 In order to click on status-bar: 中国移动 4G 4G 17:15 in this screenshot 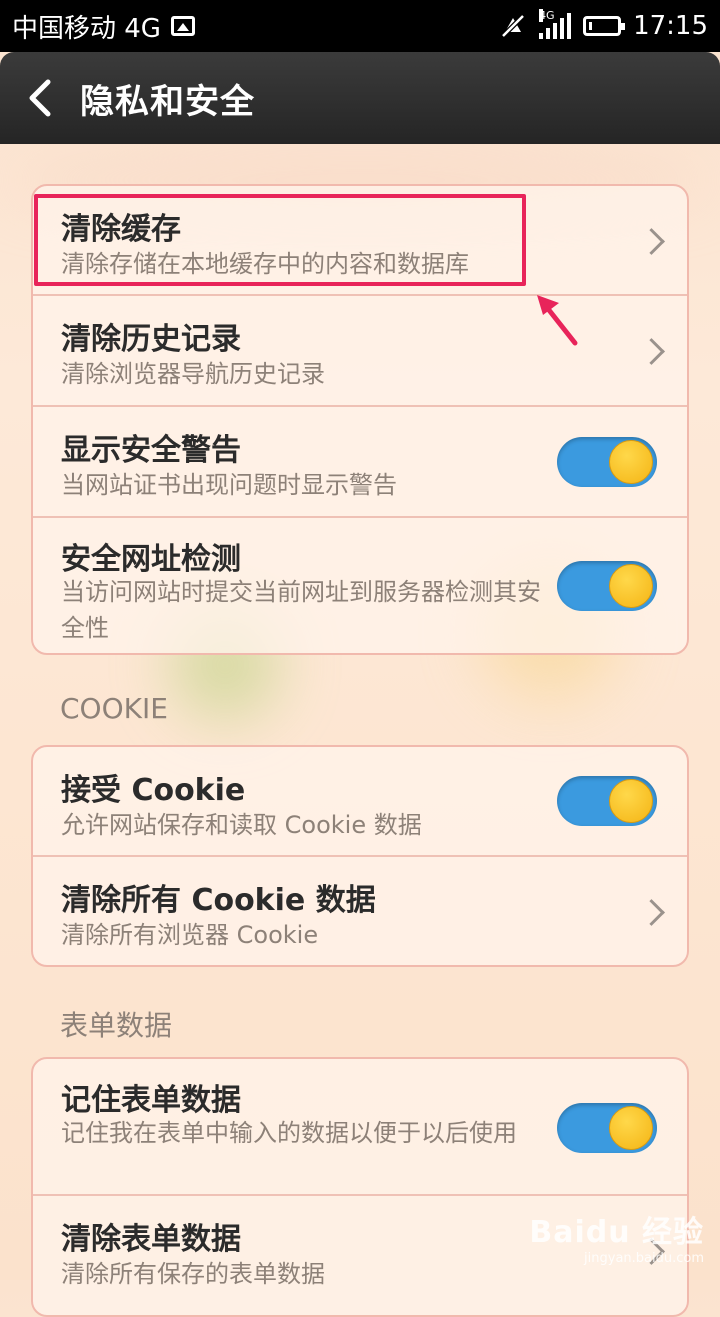, I will do `click(360, 26)`.